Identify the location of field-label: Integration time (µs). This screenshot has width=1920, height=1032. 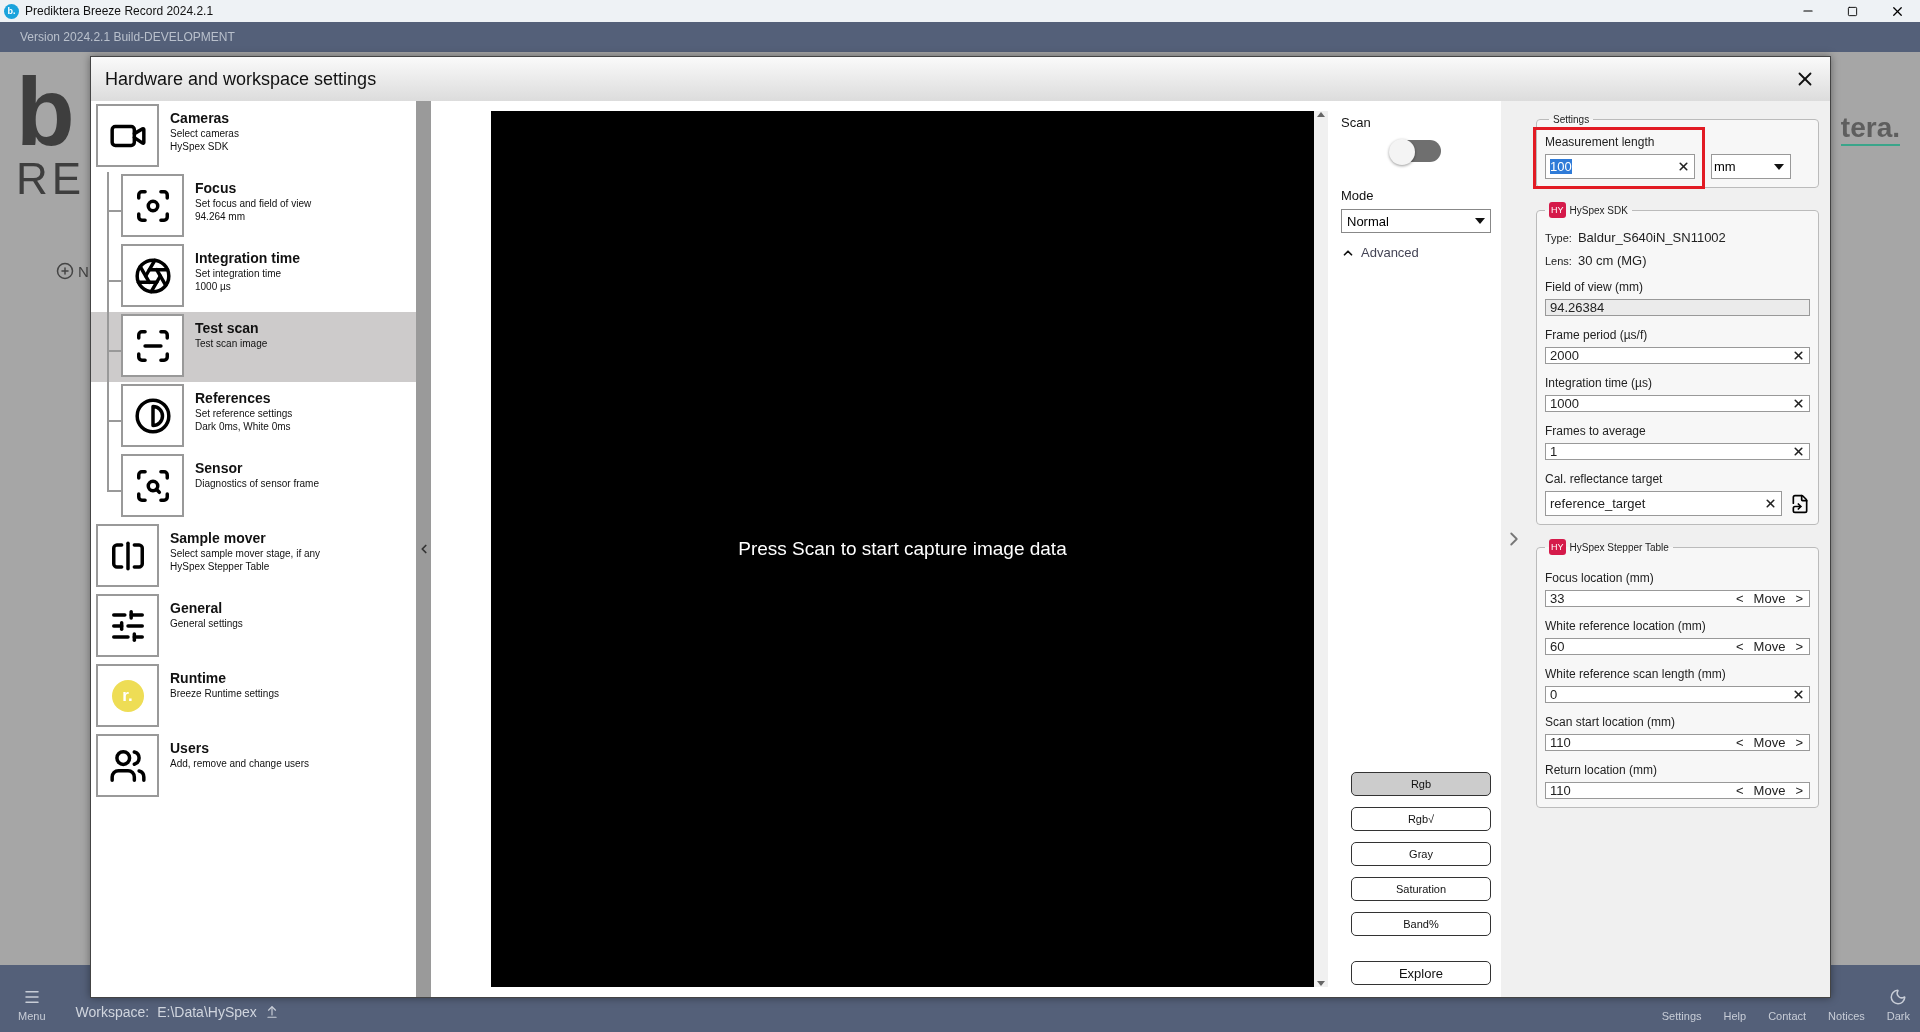
(1599, 383).